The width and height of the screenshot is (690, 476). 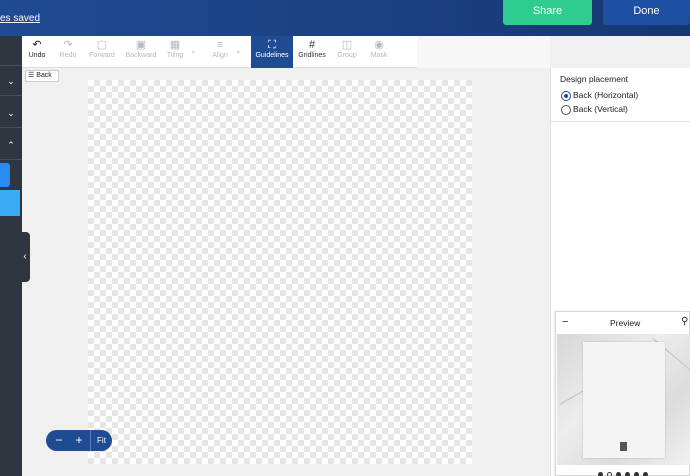 I want to click on backward-button: ▣ Backward, so click(x=141, y=52).